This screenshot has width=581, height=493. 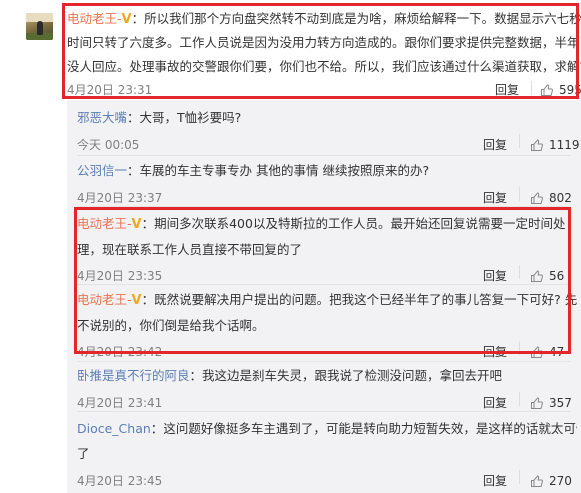 What do you see at coordinates (547, 276) in the screenshot?
I see `like-button: 56` at bounding box center [547, 276].